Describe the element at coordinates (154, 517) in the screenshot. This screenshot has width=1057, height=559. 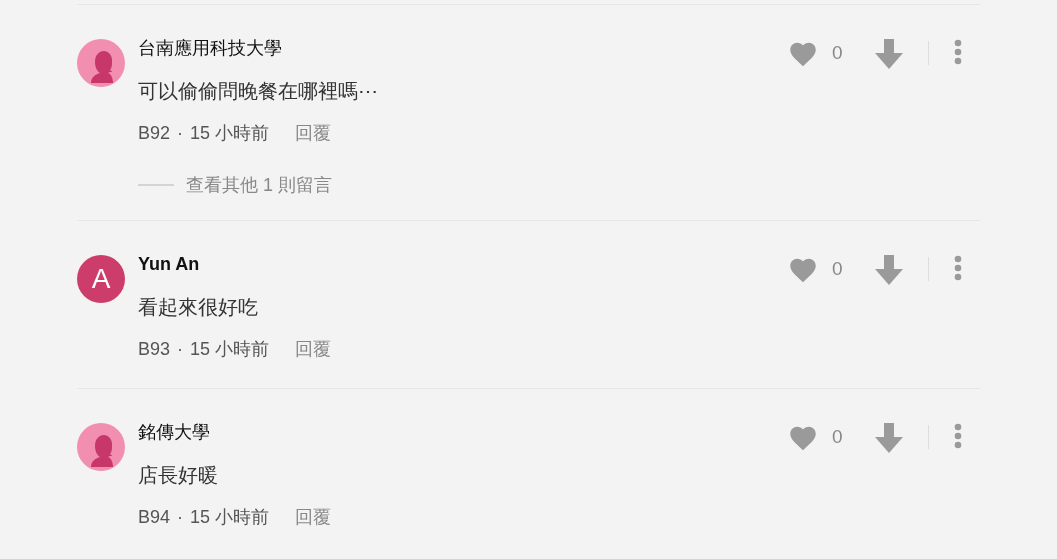
I see `floor-number: B94` at that location.